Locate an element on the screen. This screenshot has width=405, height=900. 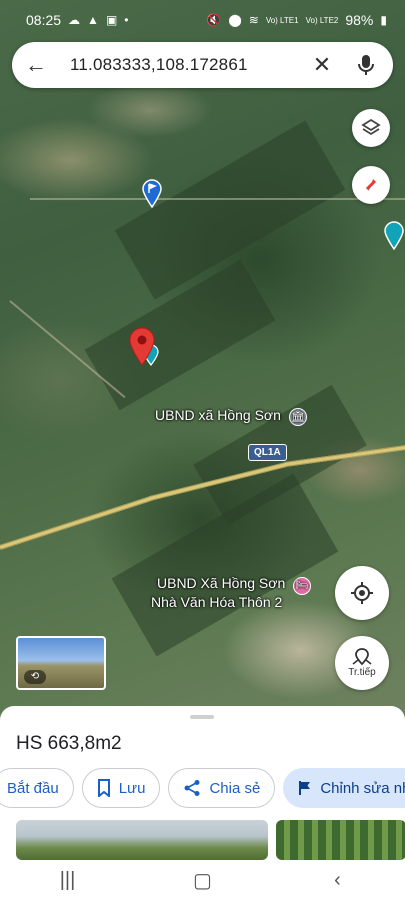
street-view-thumbnail: ⟲ is located at coordinates (61, 663).